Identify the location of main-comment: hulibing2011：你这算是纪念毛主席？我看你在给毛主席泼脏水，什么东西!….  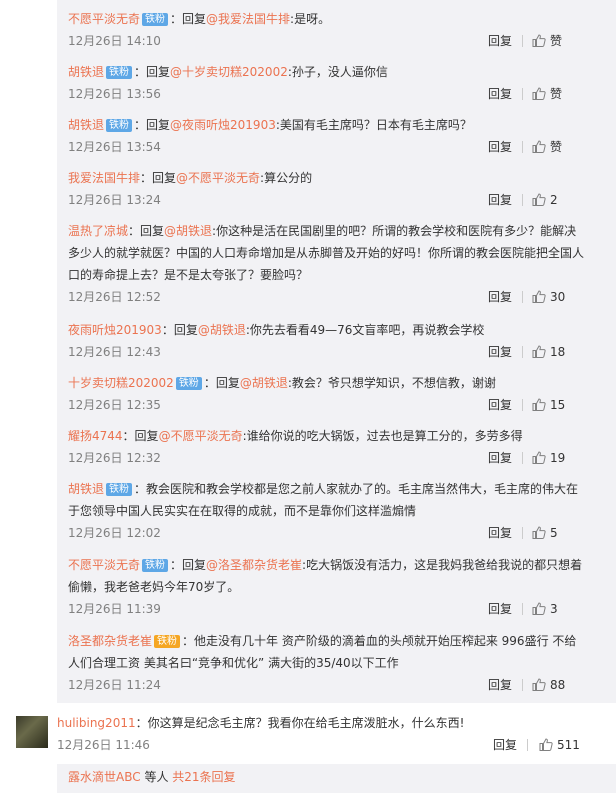
(308, 736).